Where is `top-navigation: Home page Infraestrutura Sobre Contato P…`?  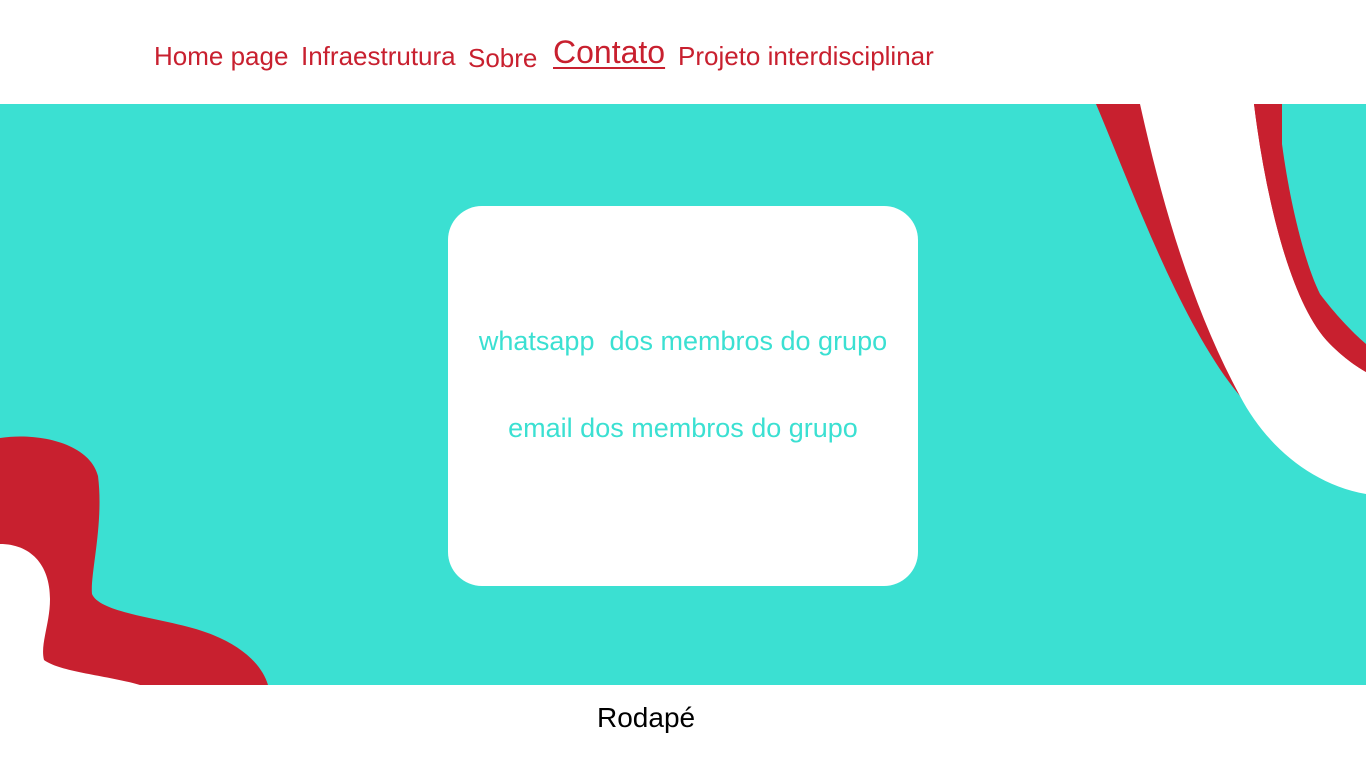
top-navigation: Home page Infraestrutura Sobre Contato P… is located at coordinates (683, 52).